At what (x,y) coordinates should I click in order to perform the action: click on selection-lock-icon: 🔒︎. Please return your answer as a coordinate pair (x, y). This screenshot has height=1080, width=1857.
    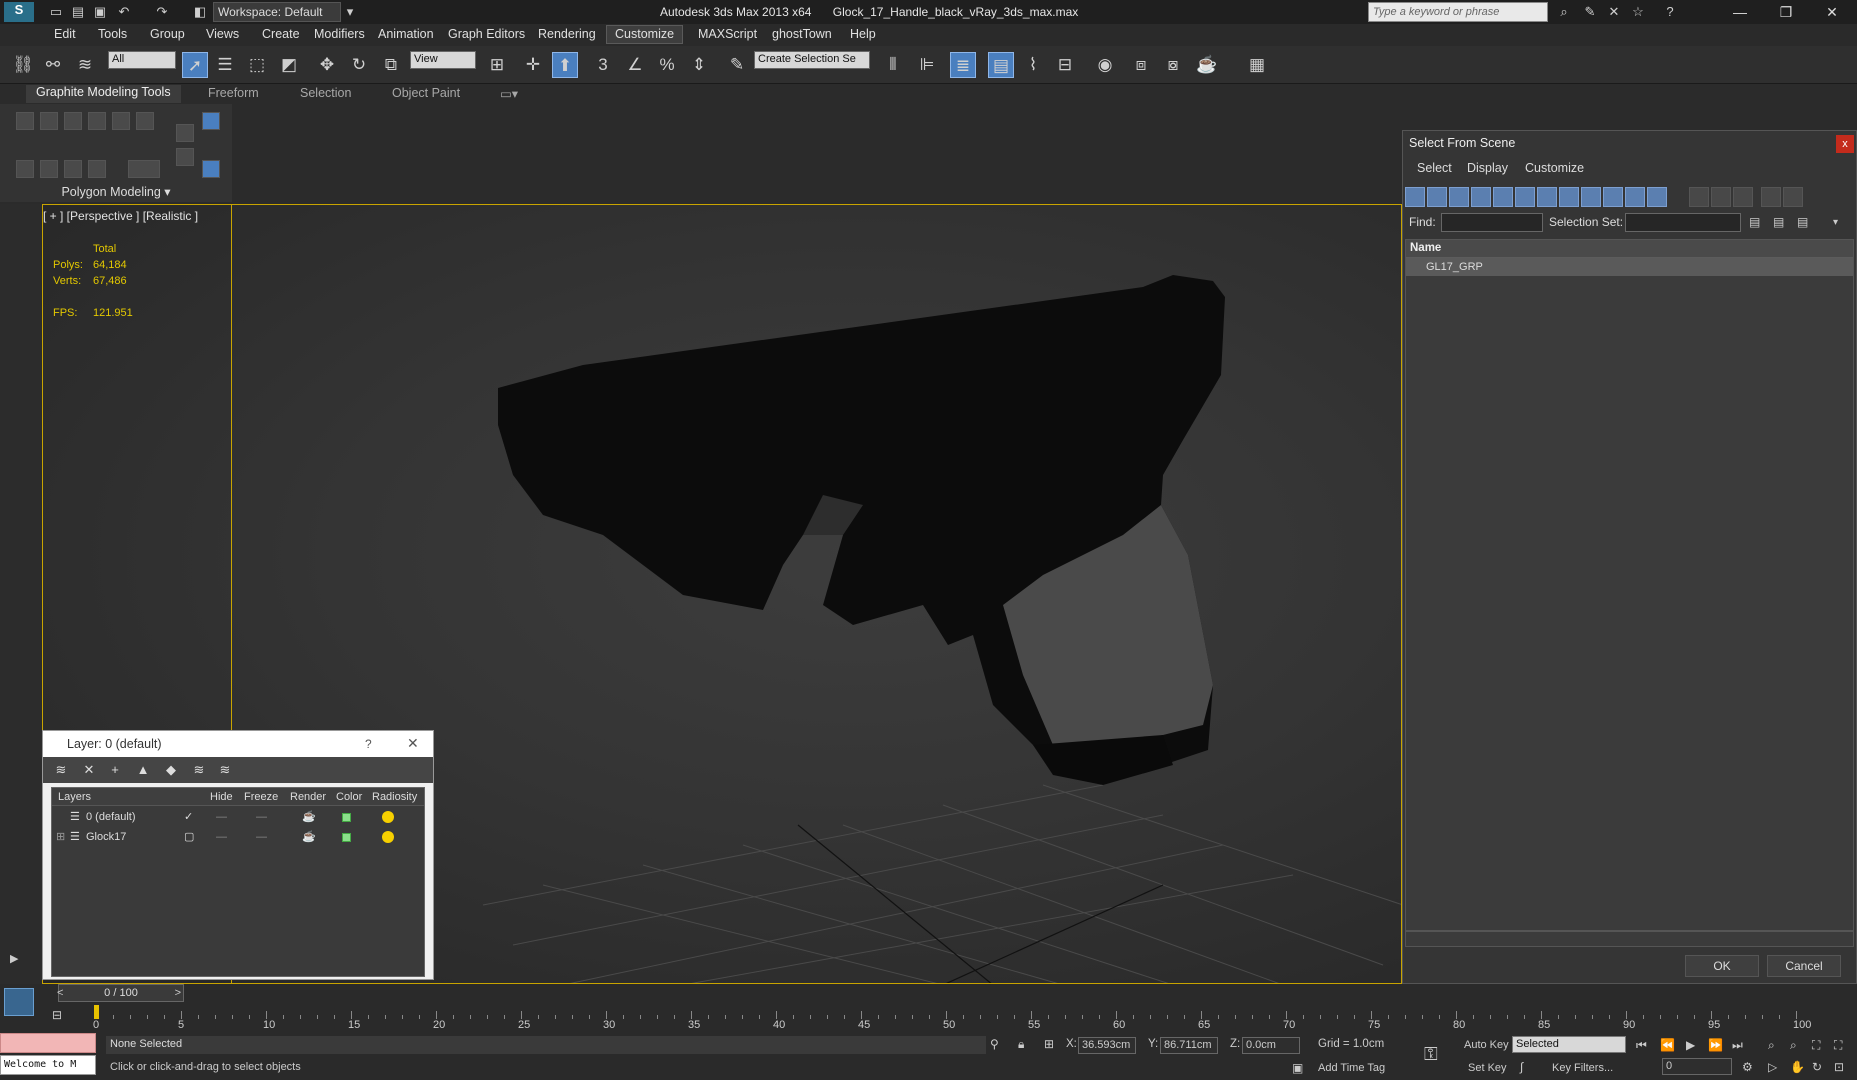
    Looking at the image, I should click on (1021, 1044).